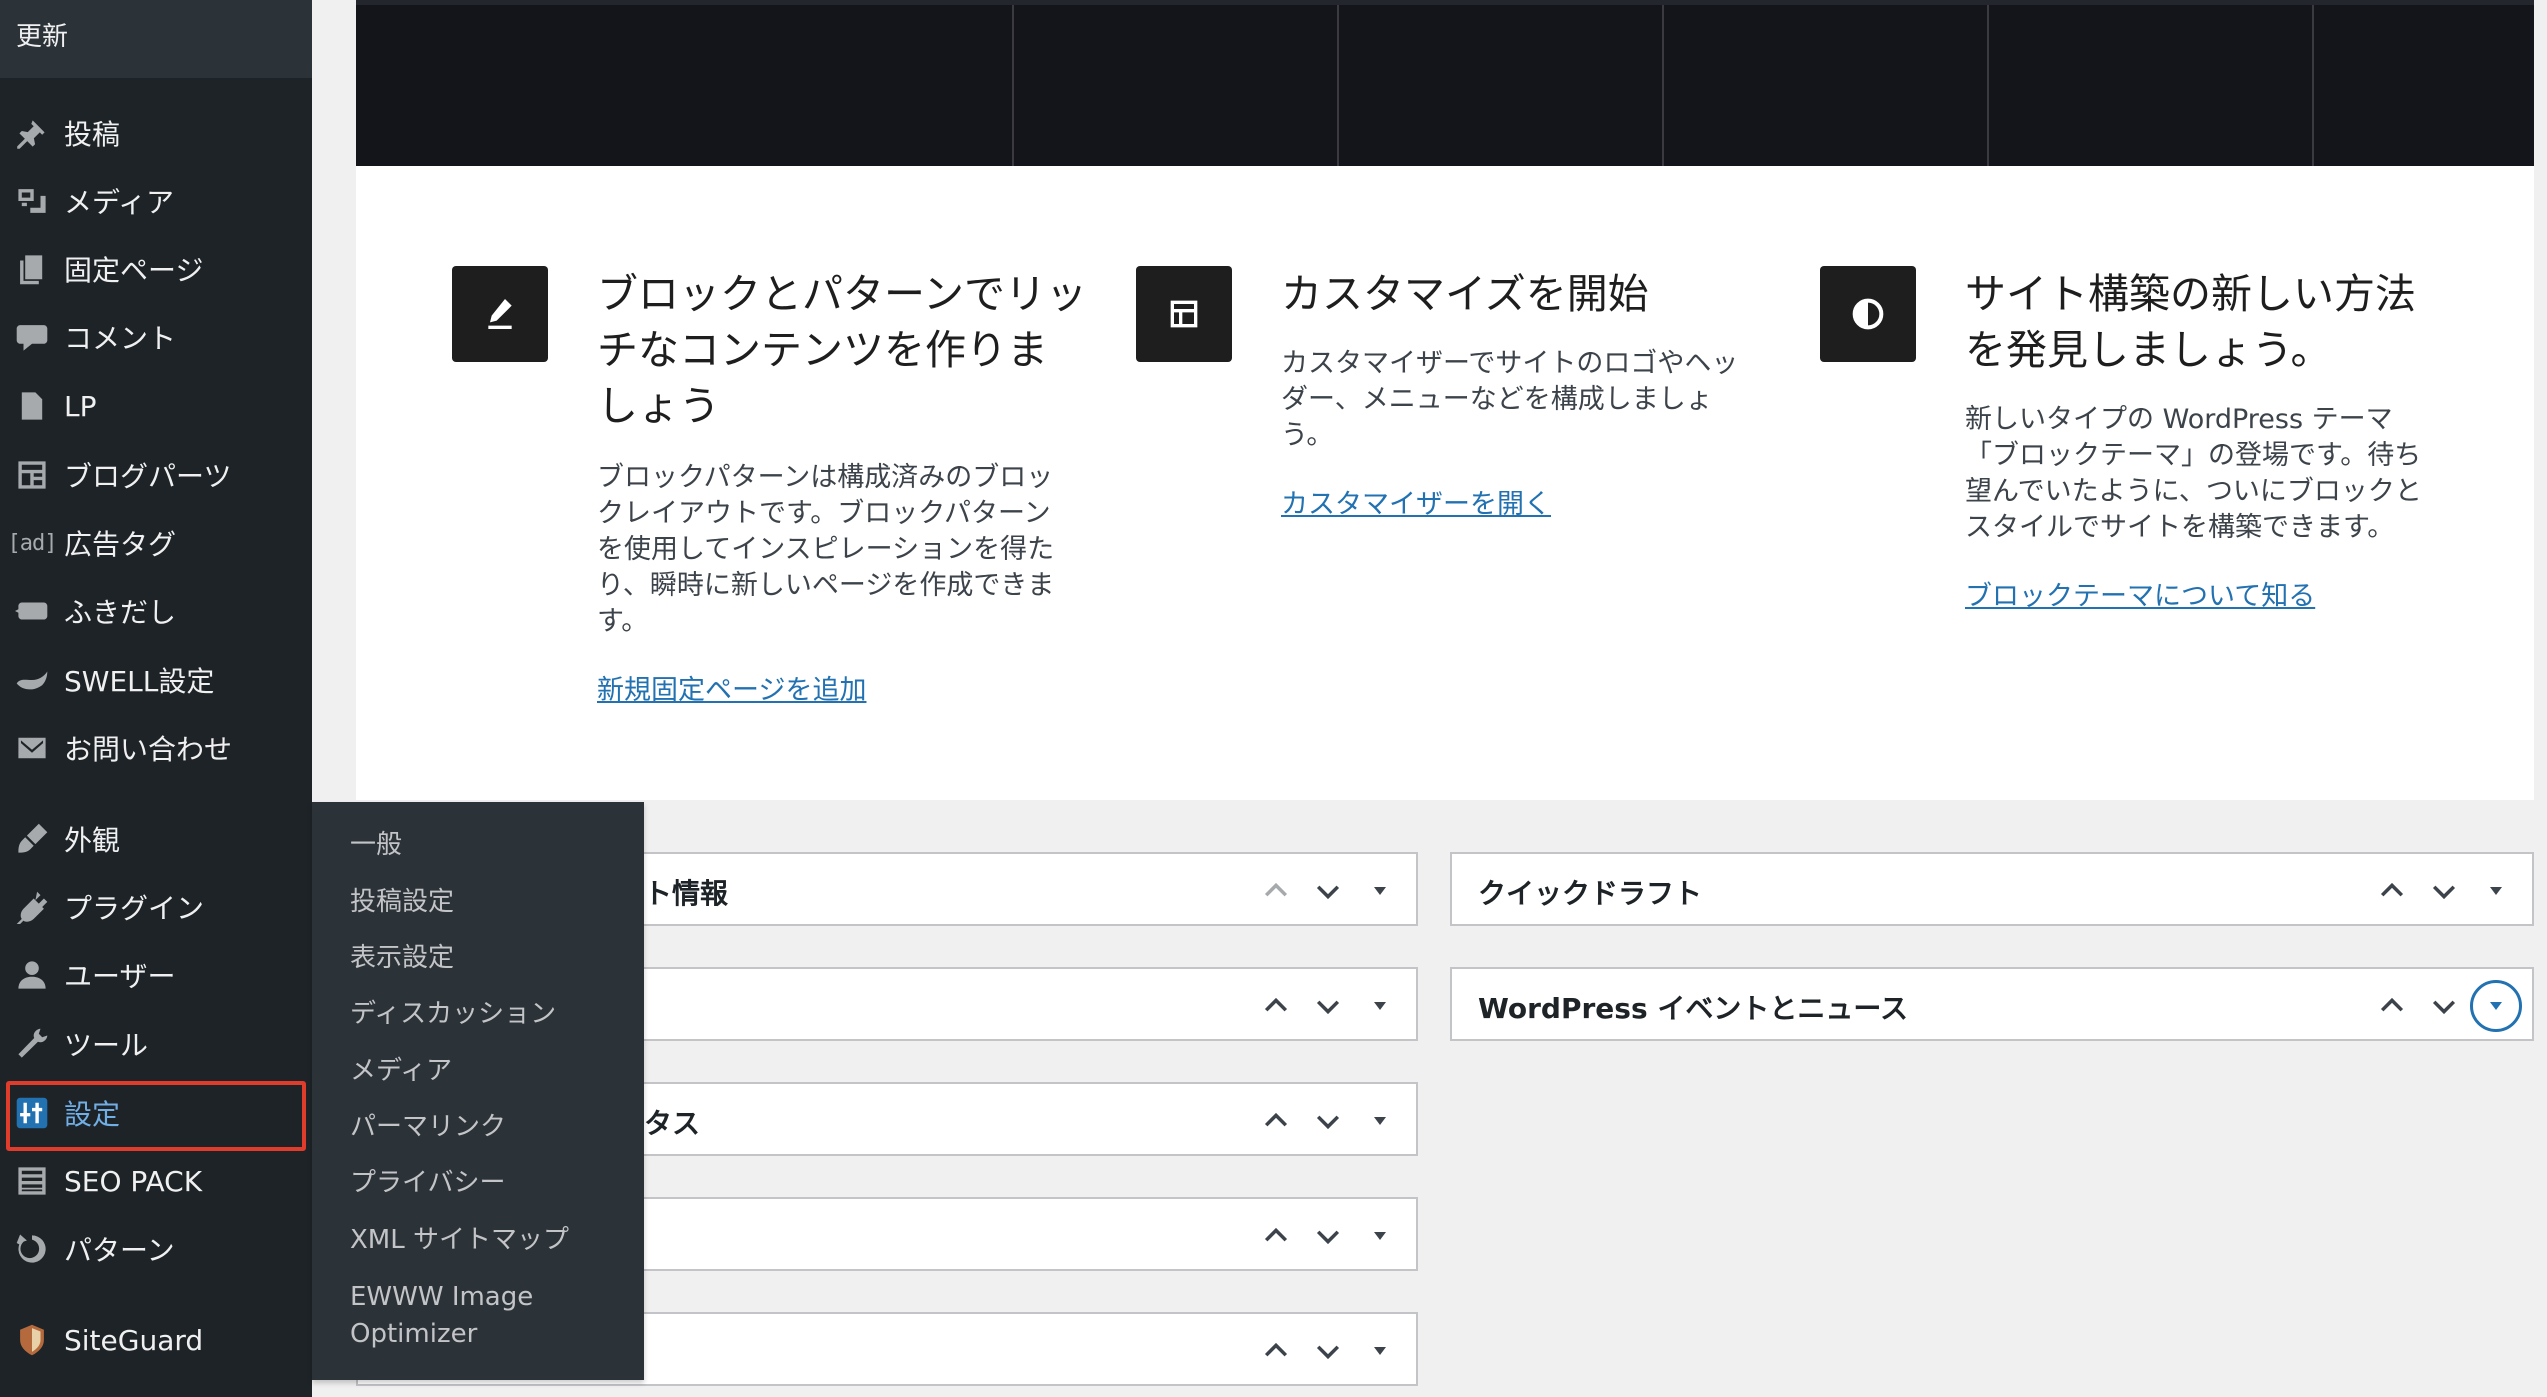 The width and height of the screenshot is (2547, 1397). Describe the element at coordinates (847, 687) in the screenshot. I see `add-new-page-link: 新規固定ページを追加` at that location.